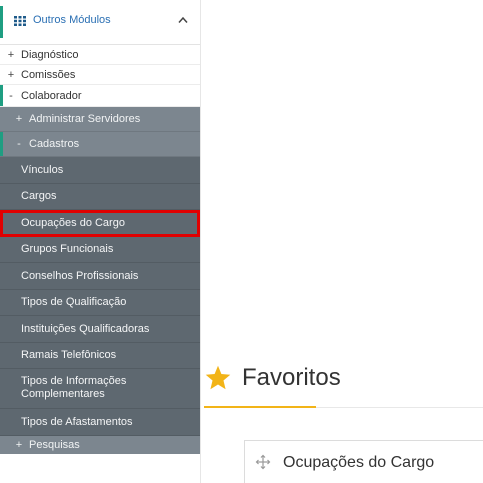 The height and width of the screenshot is (483, 483). Describe the element at coordinates (100, 444) in the screenshot. I see `sidebar-item-pesquisas: + Pesquisas` at that location.